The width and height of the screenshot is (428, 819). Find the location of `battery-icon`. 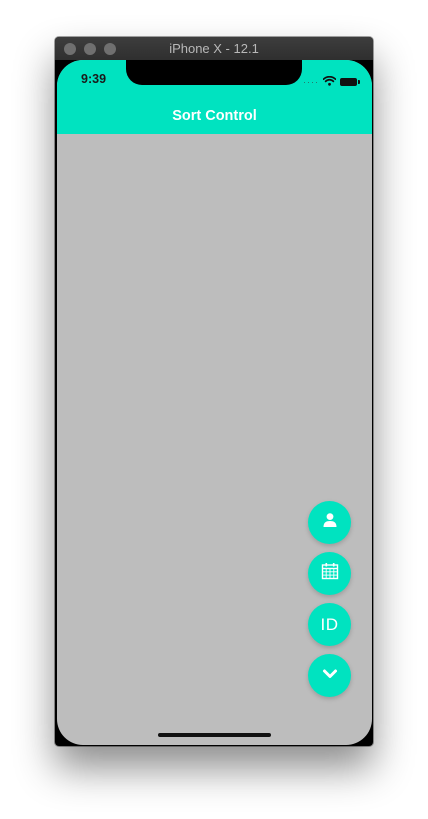

battery-icon is located at coordinates (350, 82).